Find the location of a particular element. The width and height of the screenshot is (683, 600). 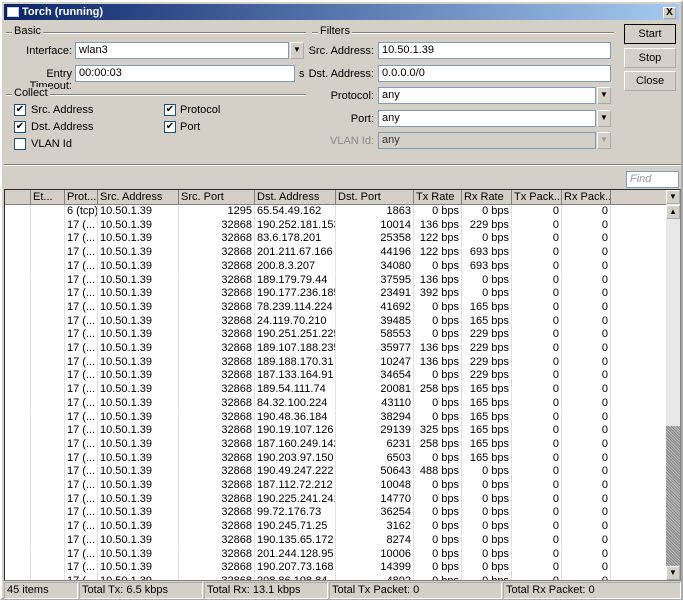

cell-dst-port: 43110 is located at coordinates (375, 403).